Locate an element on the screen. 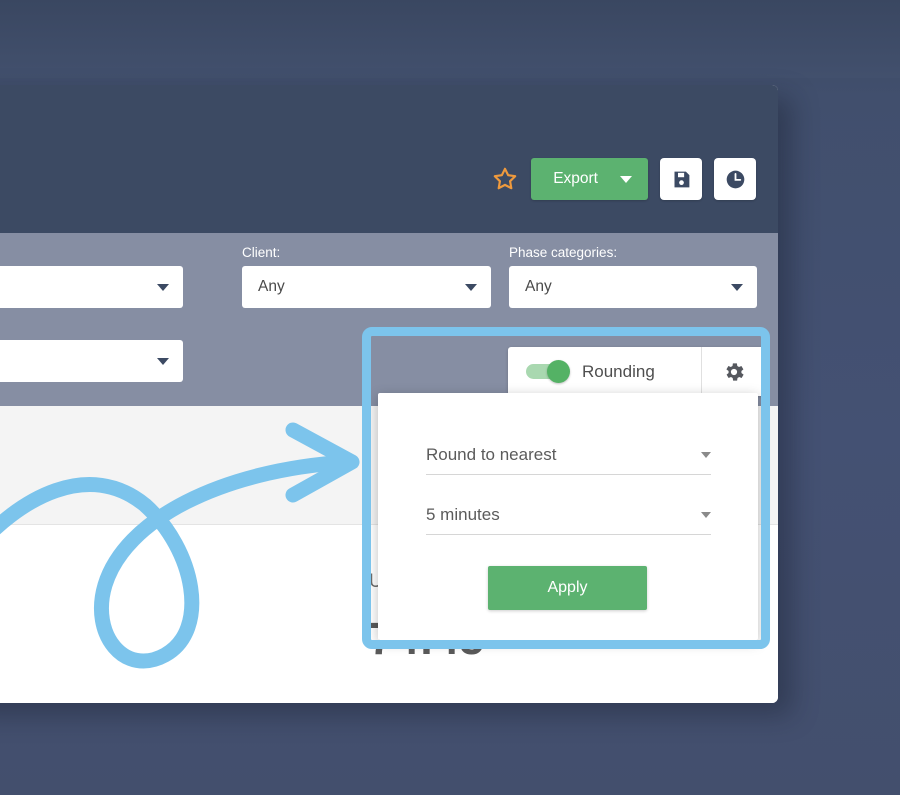 The width and height of the screenshot is (900, 795). header-action-group: Export is located at coordinates (623, 179).